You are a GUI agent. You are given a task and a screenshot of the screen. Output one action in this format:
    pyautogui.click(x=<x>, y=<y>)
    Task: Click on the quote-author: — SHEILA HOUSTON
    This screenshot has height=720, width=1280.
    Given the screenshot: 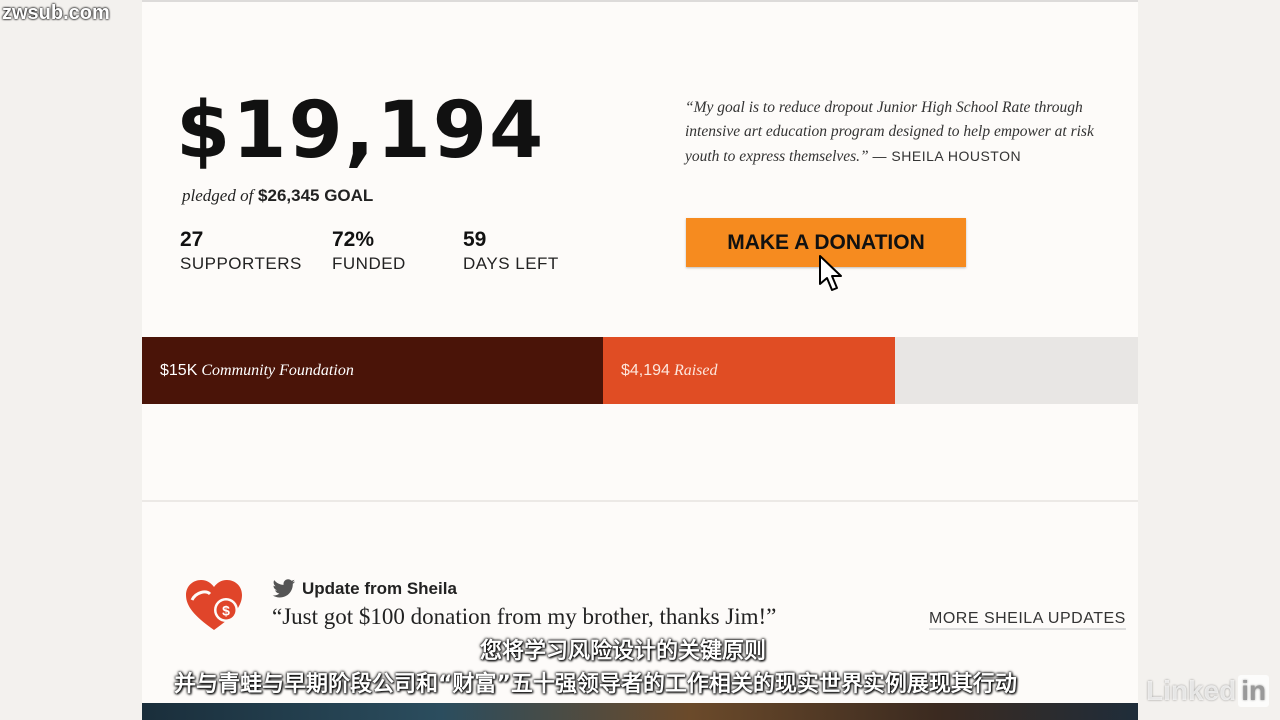 What is the action you would take?
    pyautogui.click(x=947, y=156)
    